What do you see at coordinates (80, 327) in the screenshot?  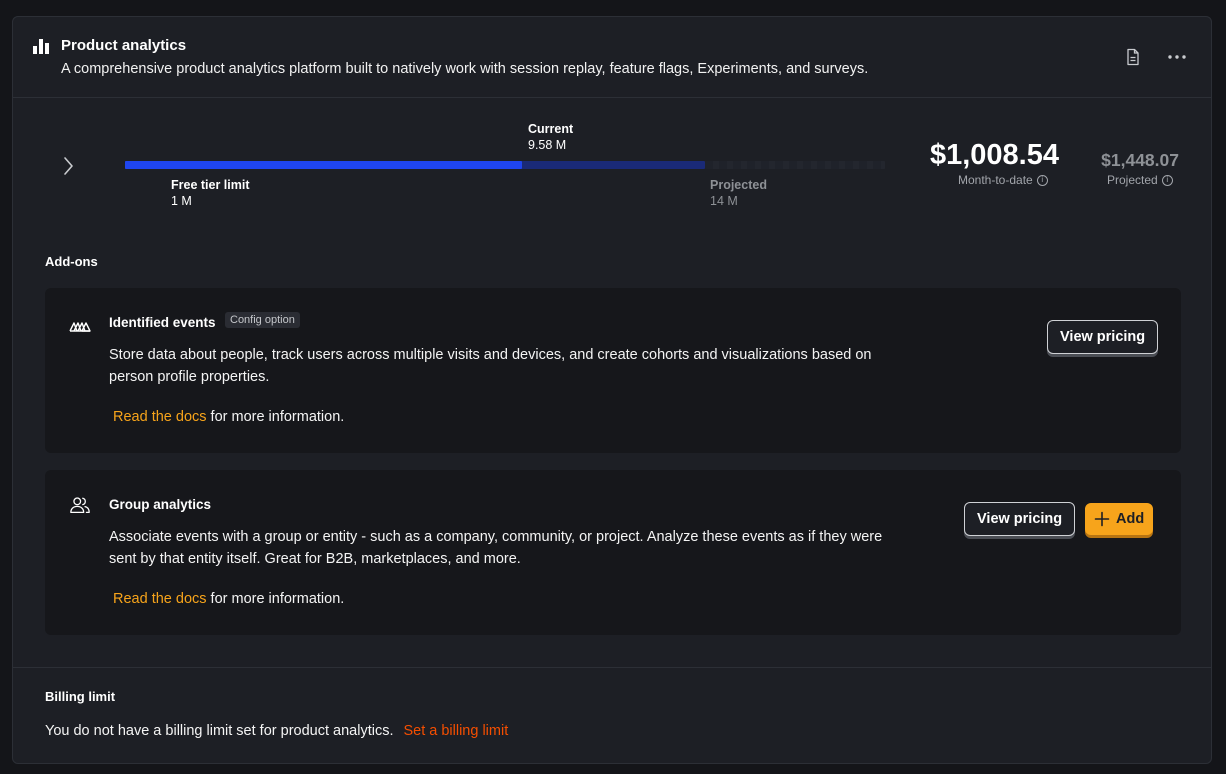 I see `identified-events-icon` at bounding box center [80, 327].